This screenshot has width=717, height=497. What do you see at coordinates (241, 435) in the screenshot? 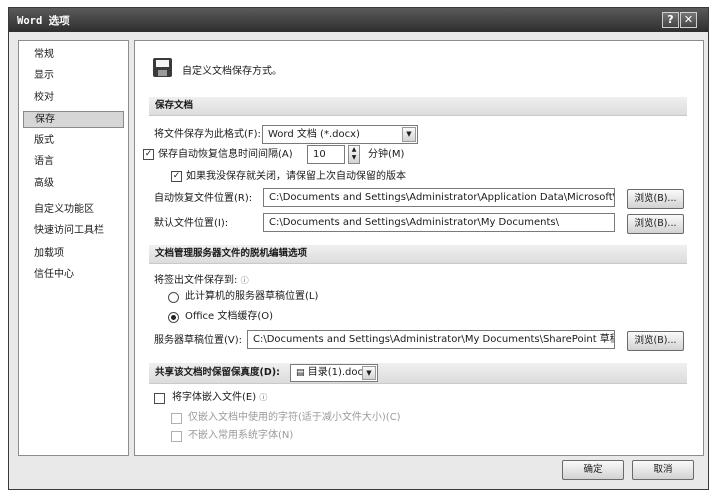
I see `no-system-fonts-label: 不嵌入常用系统字体(N)` at bounding box center [241, 435].